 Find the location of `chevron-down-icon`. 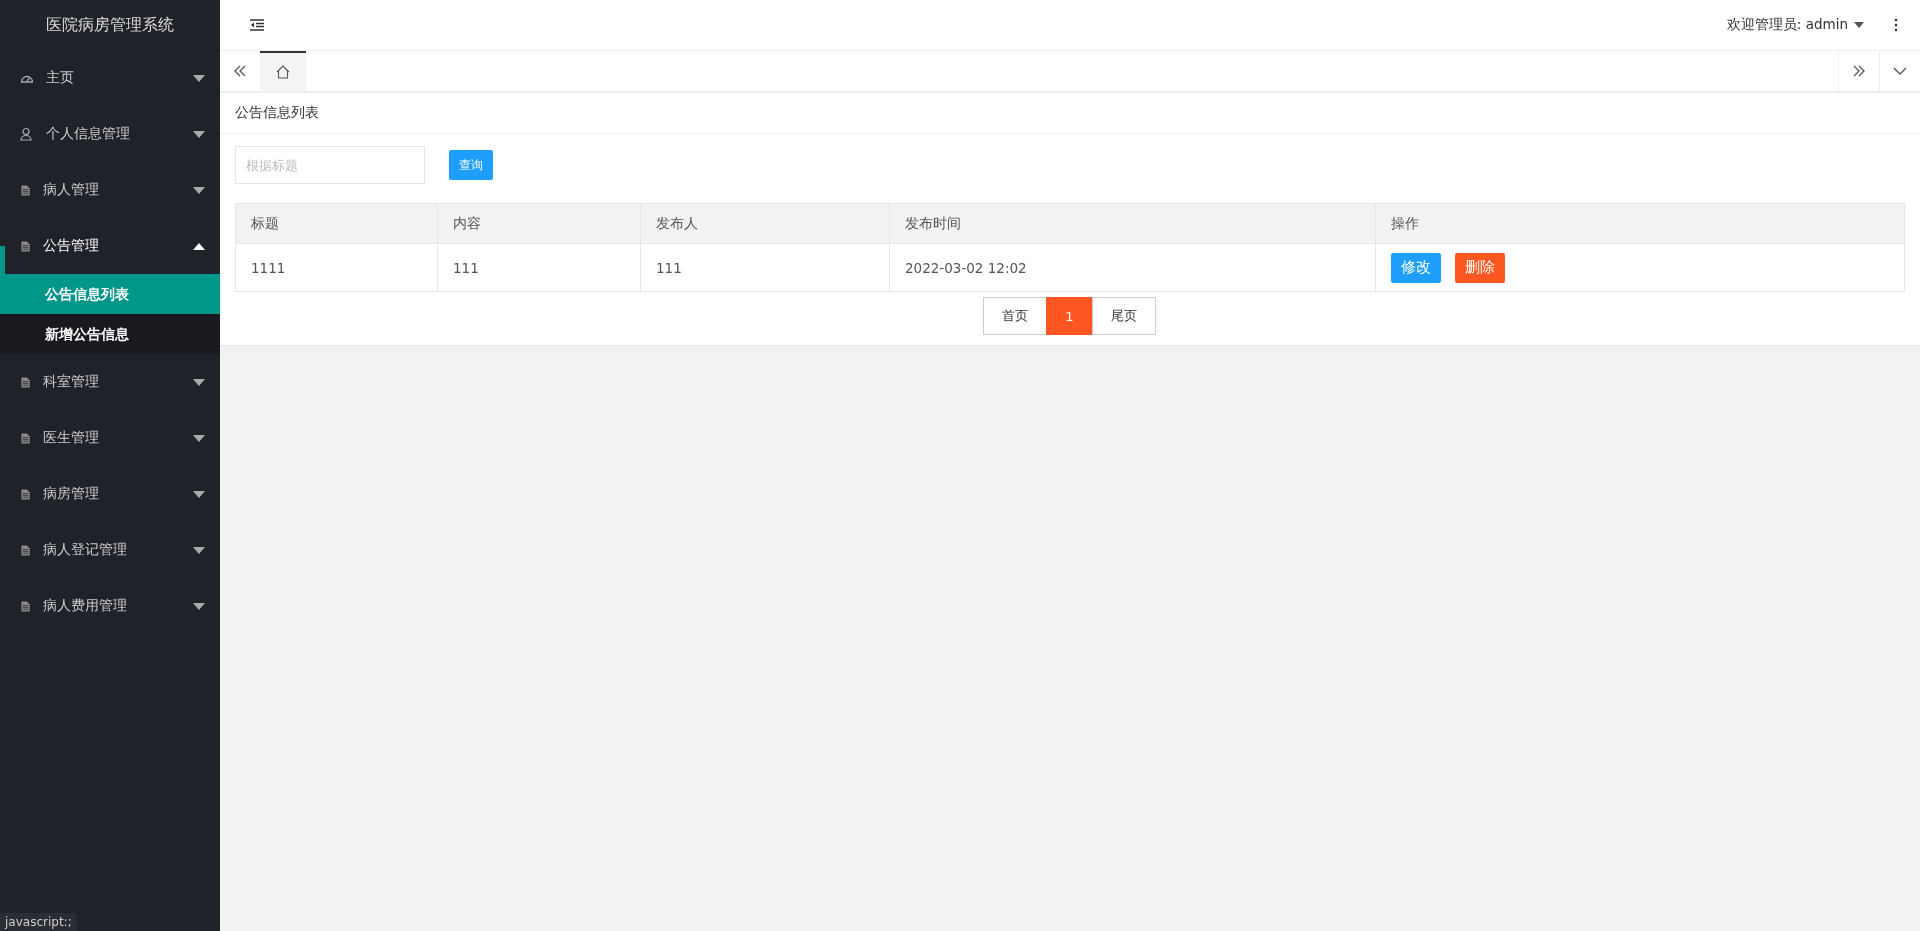

chevron-down-icon is located at coordinates (1900, 71).